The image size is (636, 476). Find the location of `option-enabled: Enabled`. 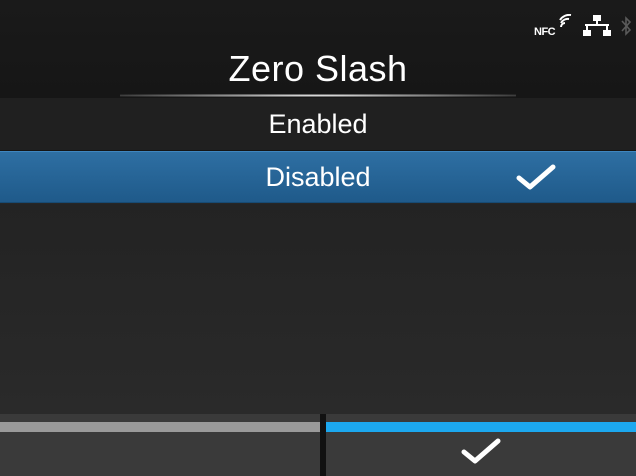

option-enabled: Enabled is located at coordinates (318, 124).